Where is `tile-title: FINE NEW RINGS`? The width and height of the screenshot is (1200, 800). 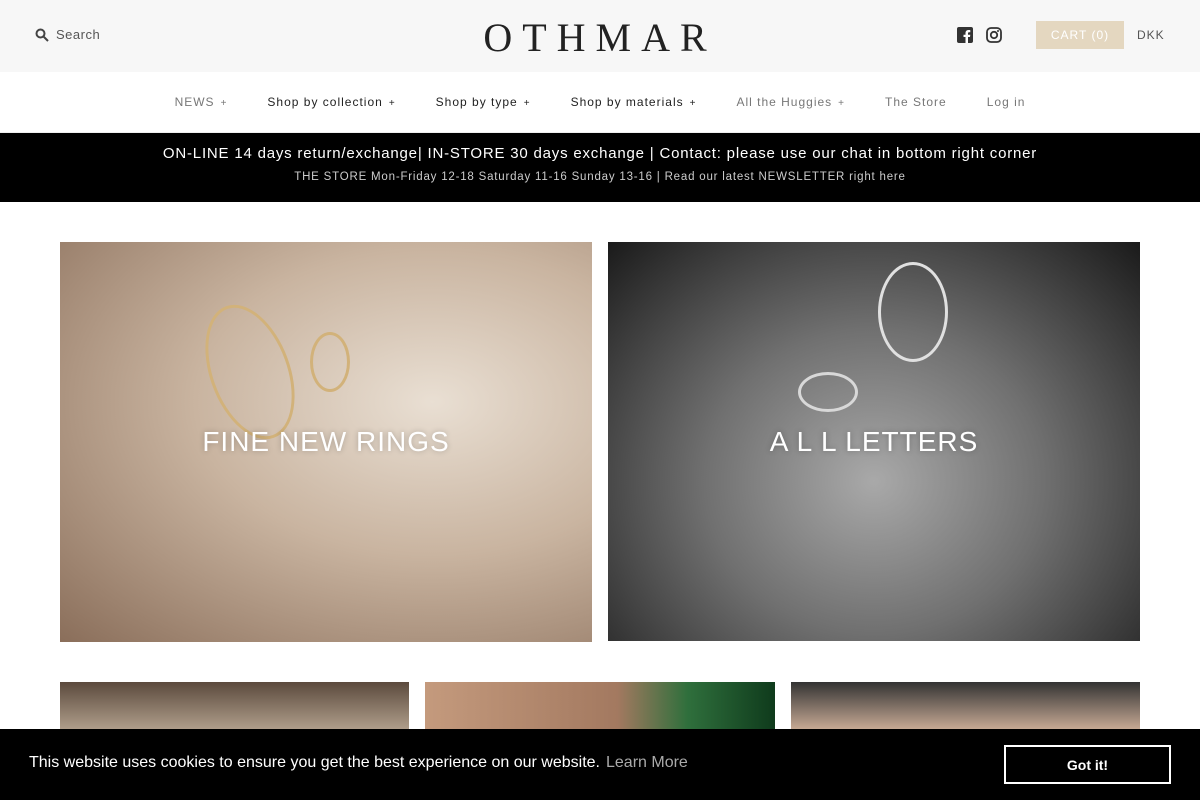 tile-title: FINE NEW RINGS is located at coordinates (326, 441).